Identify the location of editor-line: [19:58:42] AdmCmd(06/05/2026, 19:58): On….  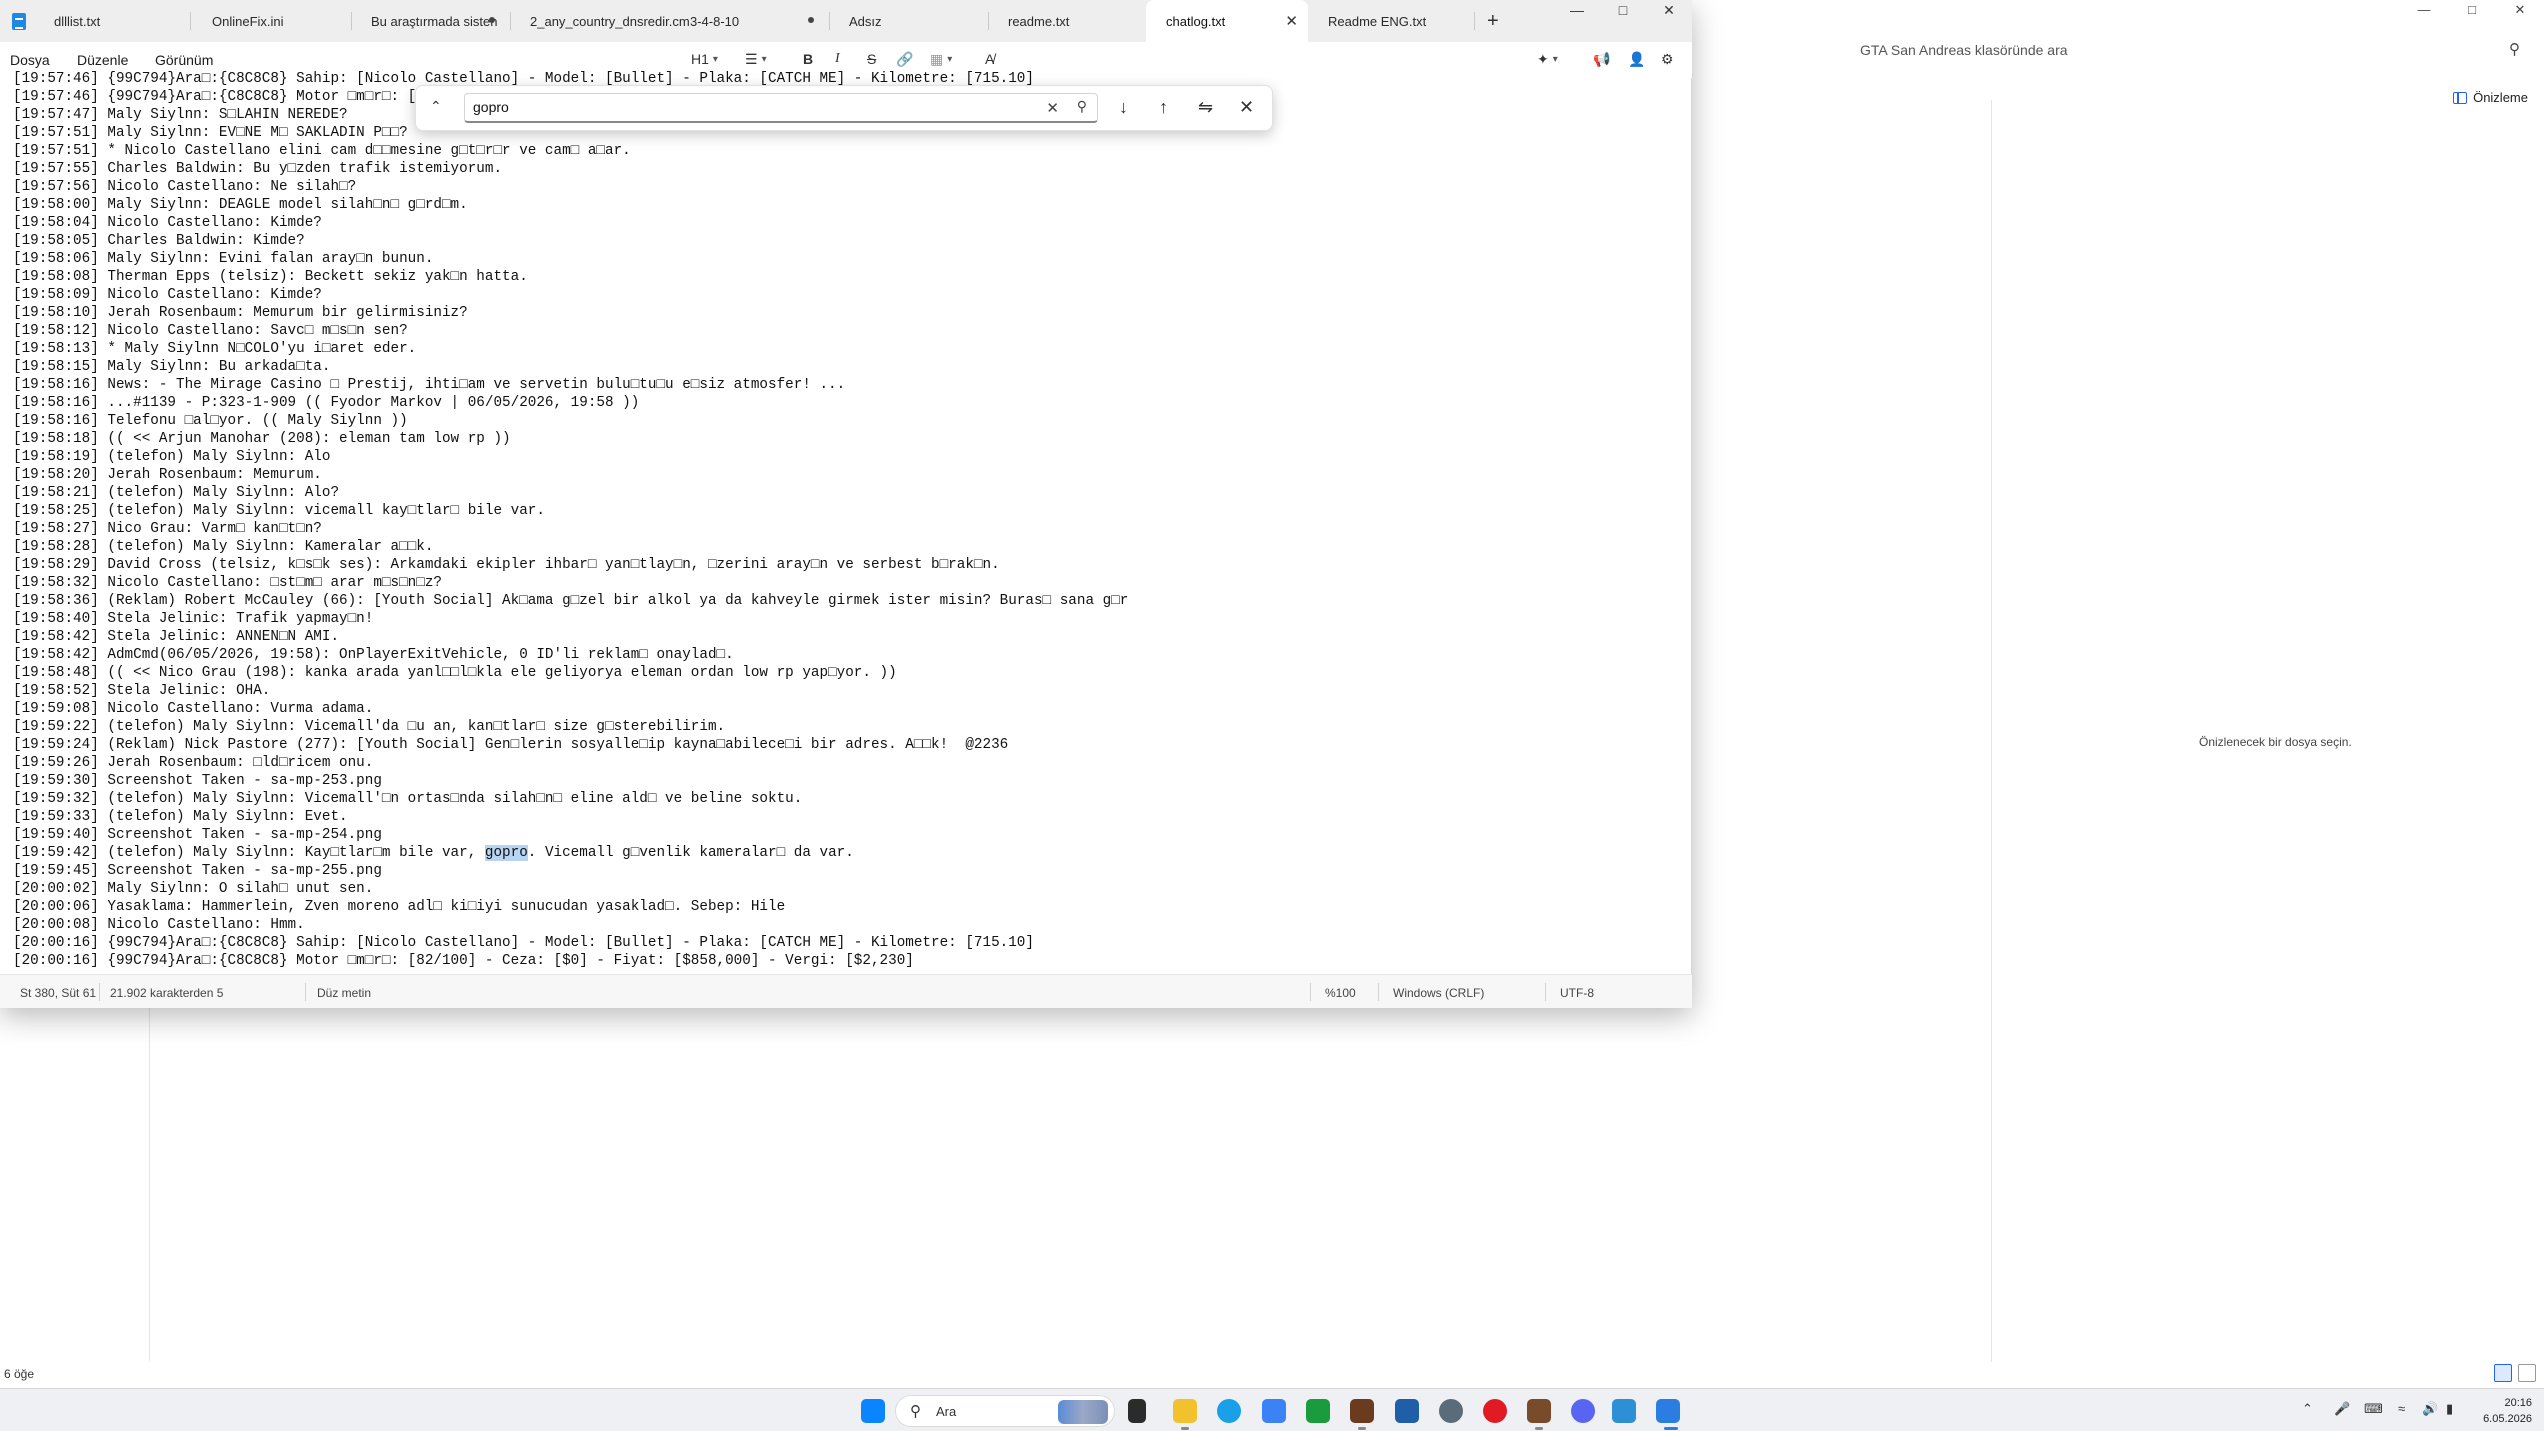
(852, 655).